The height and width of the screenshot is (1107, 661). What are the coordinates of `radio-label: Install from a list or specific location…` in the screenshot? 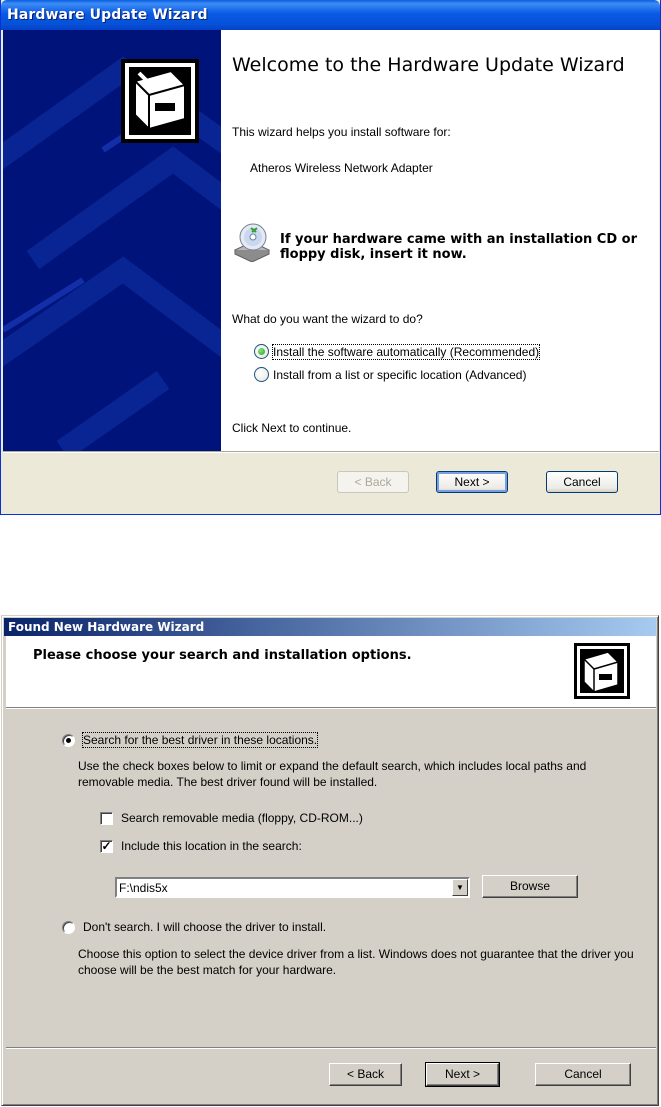 It's located at (400, 375).